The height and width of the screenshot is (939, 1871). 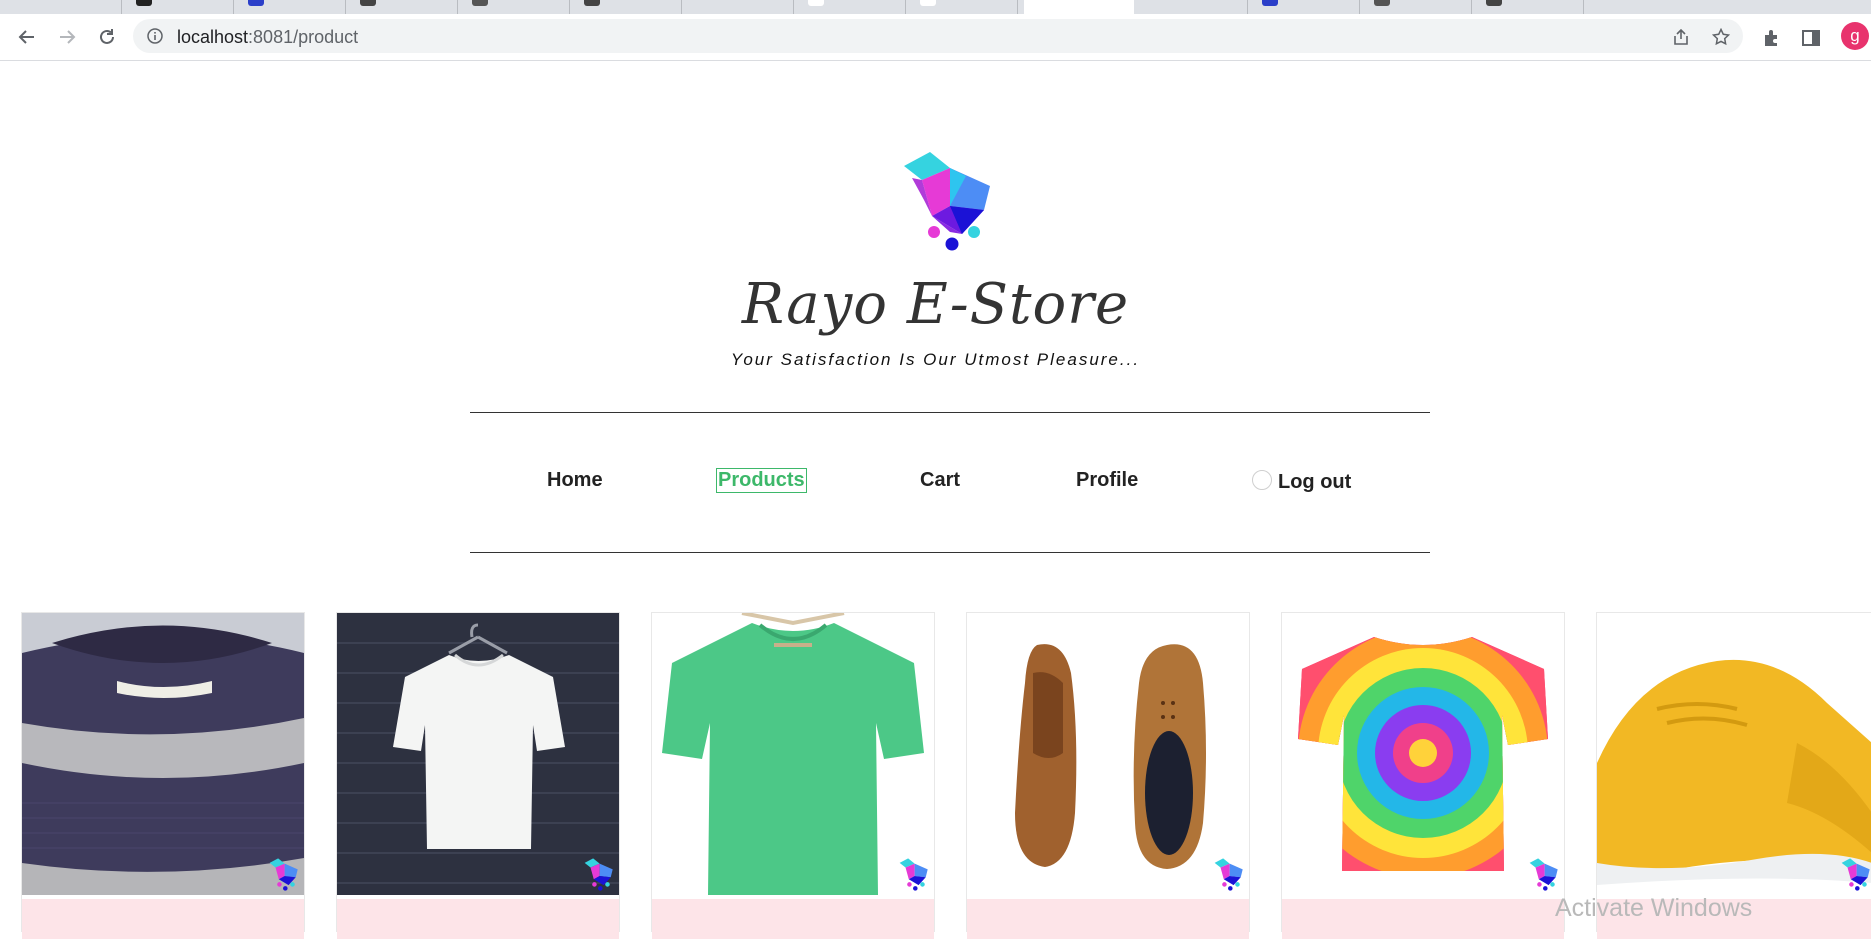 I want to click on extensions-button, so click(x=1772, y=38).